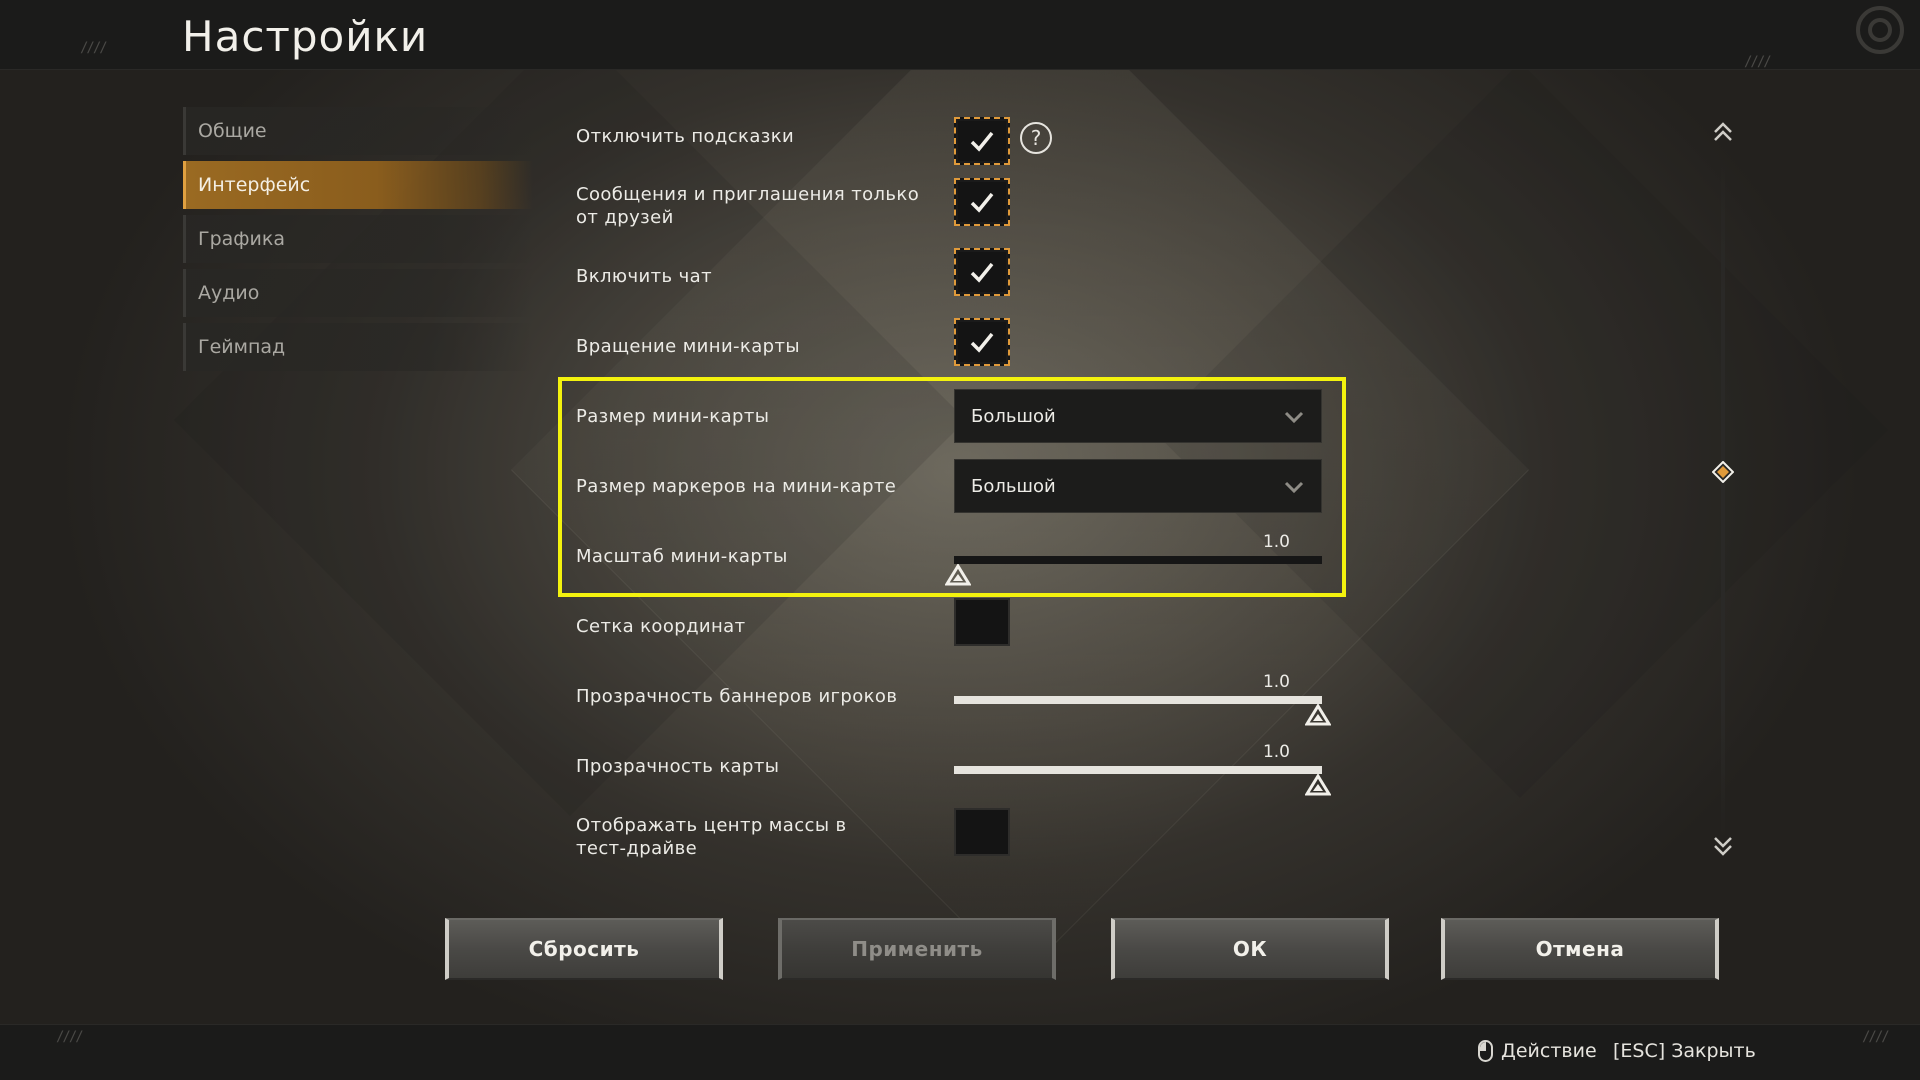 This screenshot has width=1920, height=1080. What do you see at coordinates (305, 36) in the screenshot?
I see `page-title: Настройки` at bounding box center [305, 36].